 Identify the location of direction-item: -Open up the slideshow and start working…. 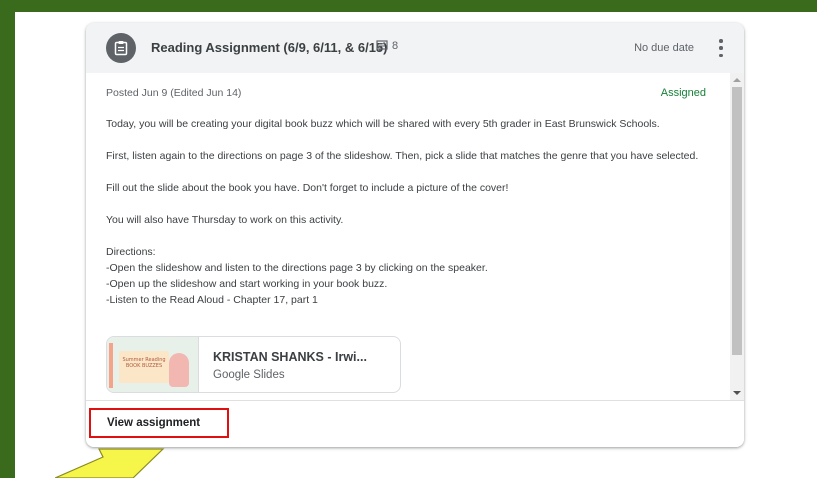
(247, 284).